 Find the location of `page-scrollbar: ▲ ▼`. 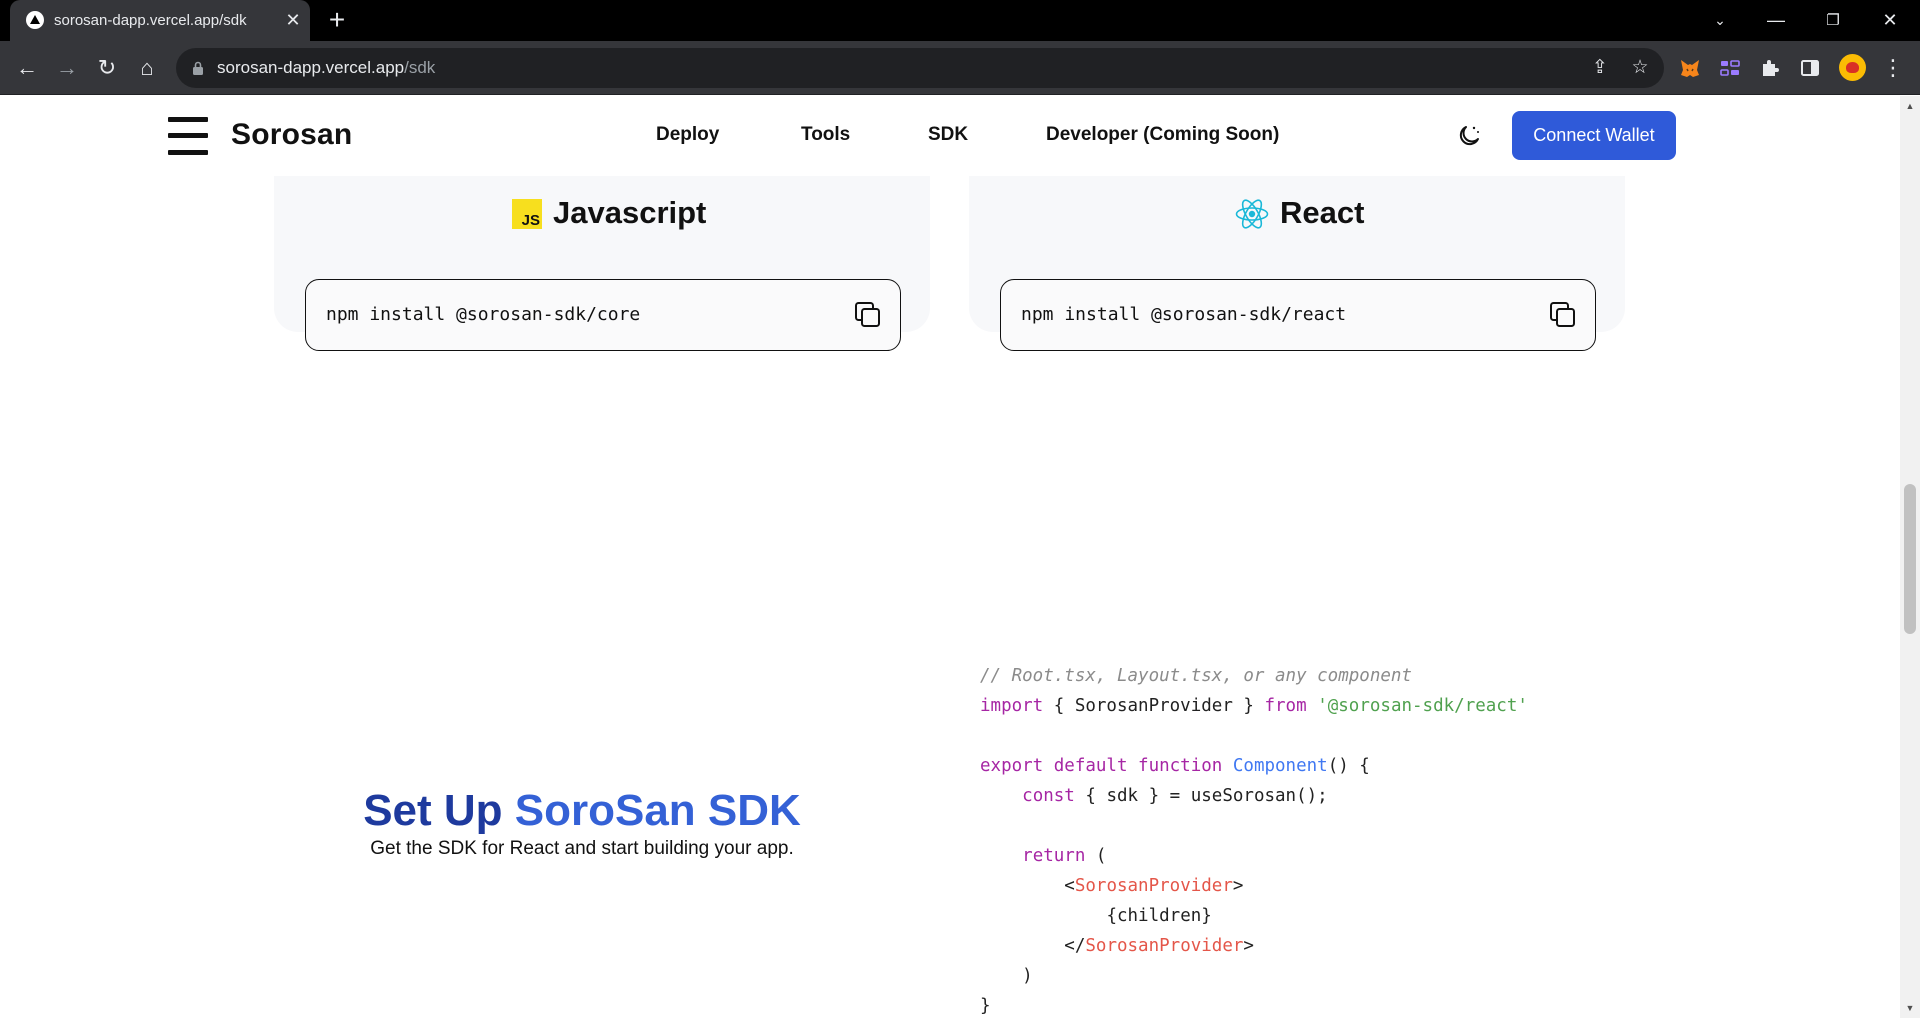

page-scrollbar: ▲ ▼ is located at coordinates (1910, 557).